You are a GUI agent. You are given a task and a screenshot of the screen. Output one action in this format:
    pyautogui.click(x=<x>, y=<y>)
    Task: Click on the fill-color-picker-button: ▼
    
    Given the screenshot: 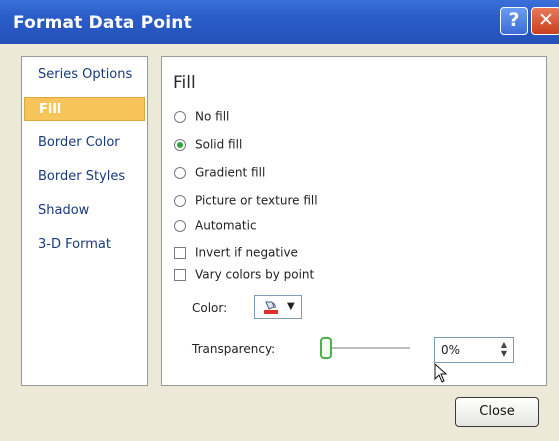 What is the action you would take?
    pyautogui.click(x=278, y=307)
    